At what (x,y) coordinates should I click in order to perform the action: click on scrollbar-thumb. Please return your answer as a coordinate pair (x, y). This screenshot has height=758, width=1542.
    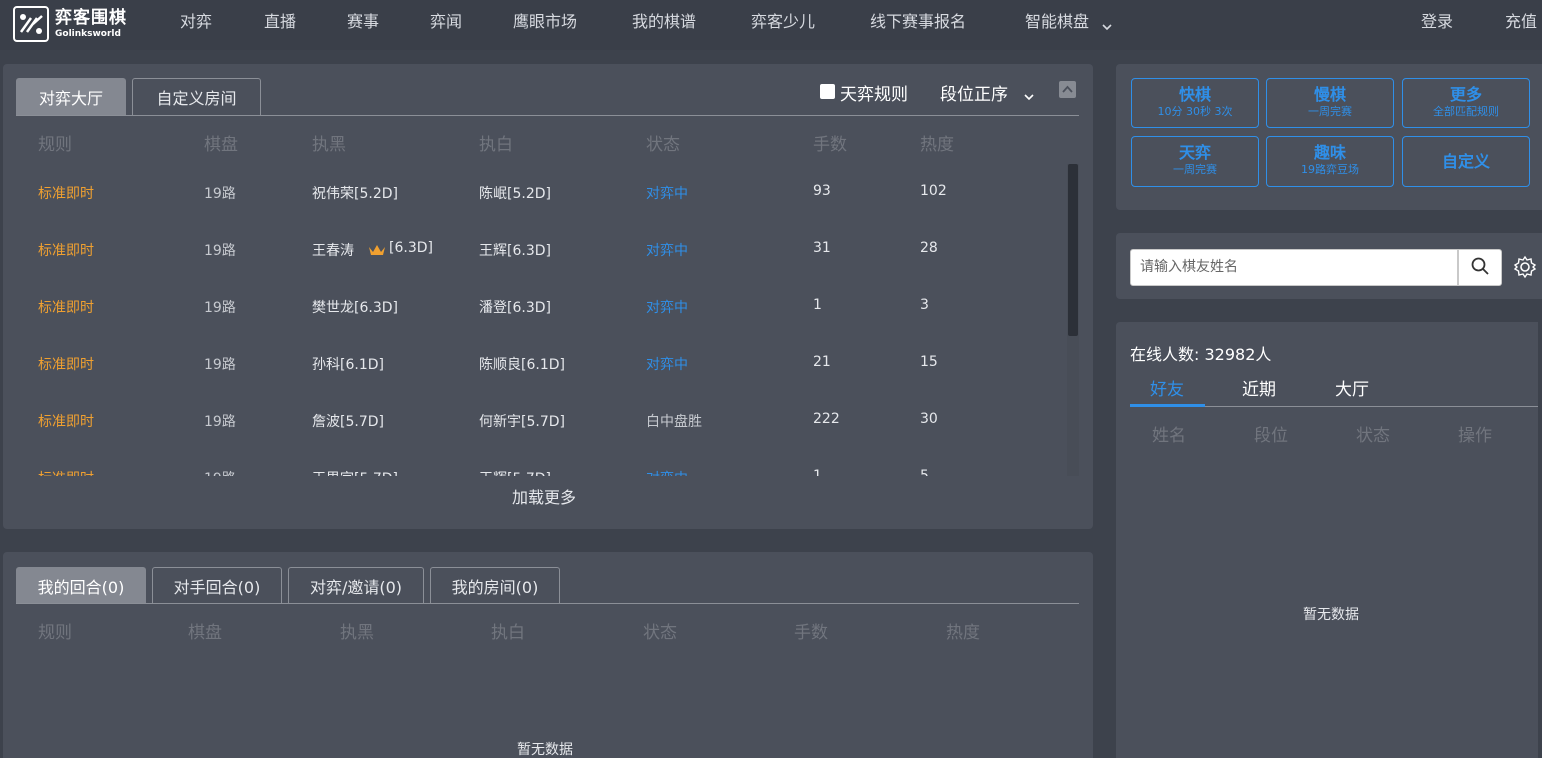
    Looking at the image, I should click on (1073, 250).